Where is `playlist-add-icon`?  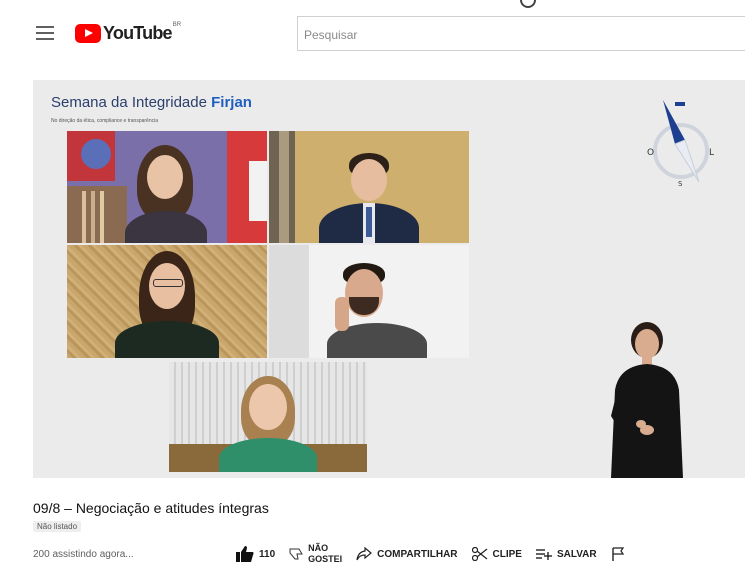 playlist-add-icon is located at coordinates (543, 554).